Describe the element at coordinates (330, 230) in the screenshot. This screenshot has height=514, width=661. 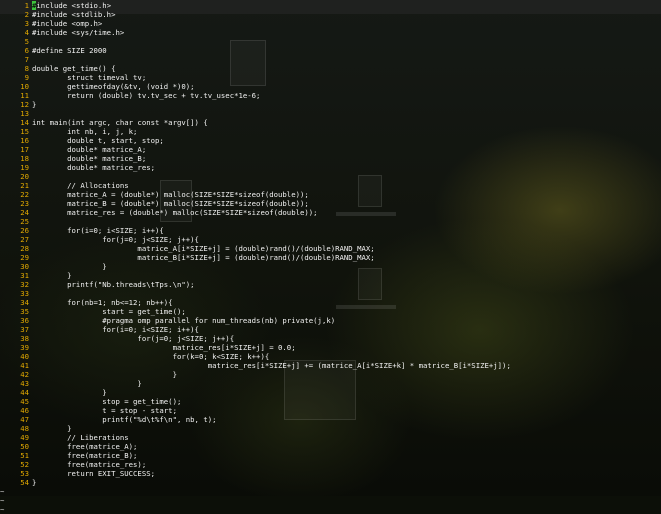
I see `code-line: 26 for(i=0; i<SIZE; i++){` at that location.